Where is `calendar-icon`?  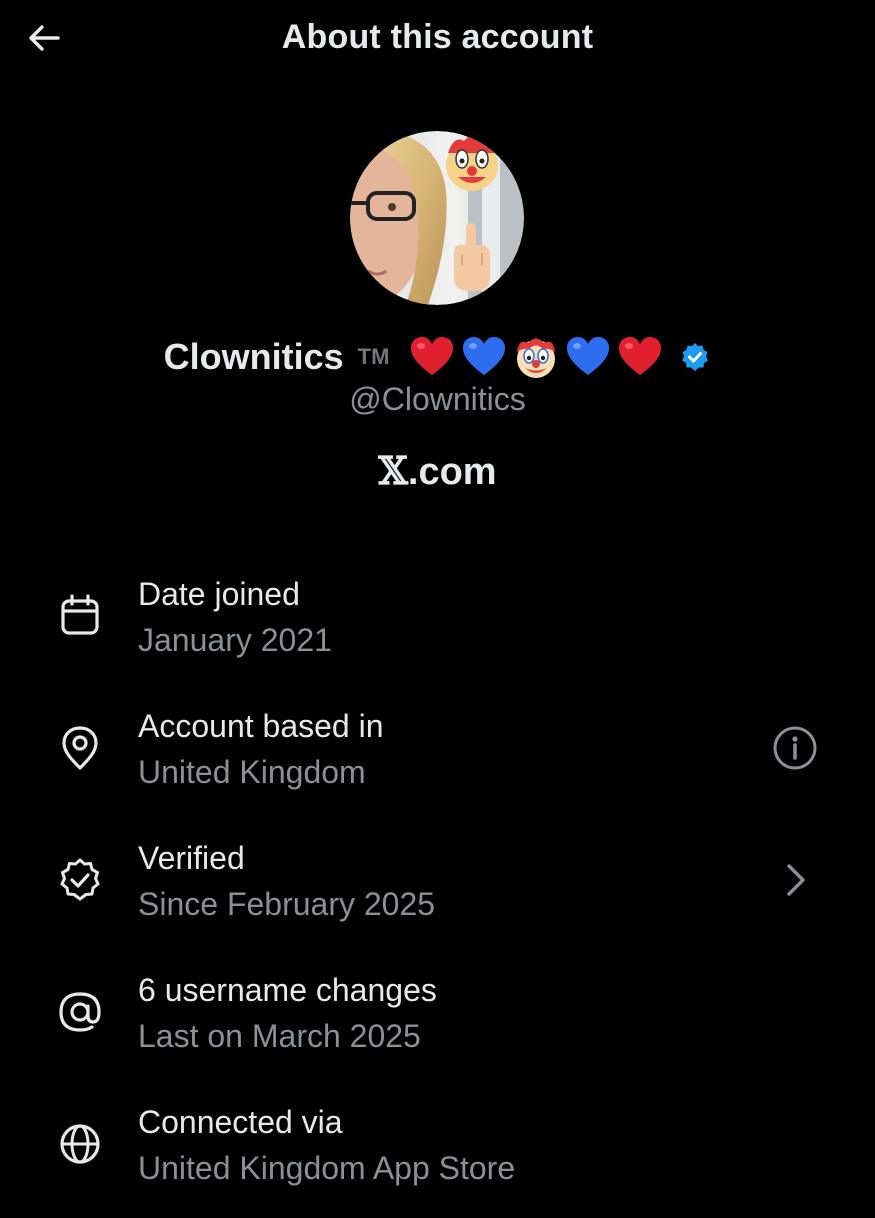 calendar-icon is located at coordinates (80, 614).